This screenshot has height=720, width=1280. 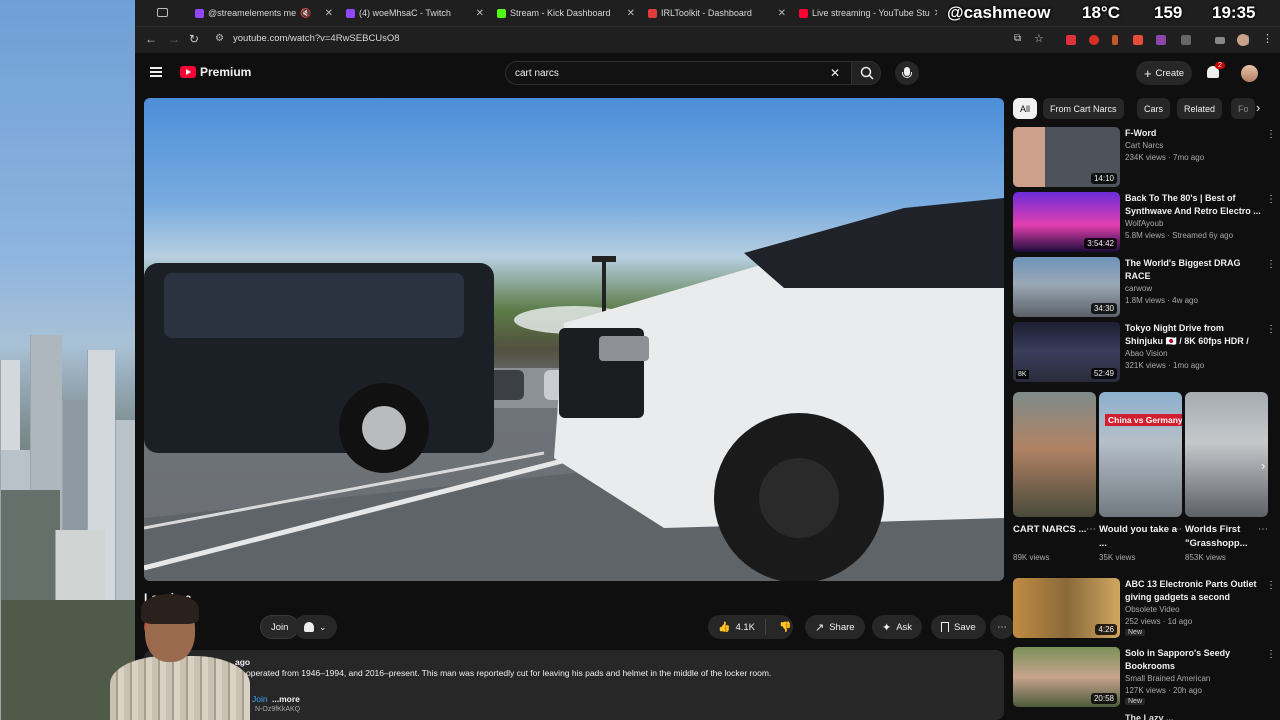 I want to click on recommended-meta: 252 views · 1d ago, so click(x=1159, y=621).